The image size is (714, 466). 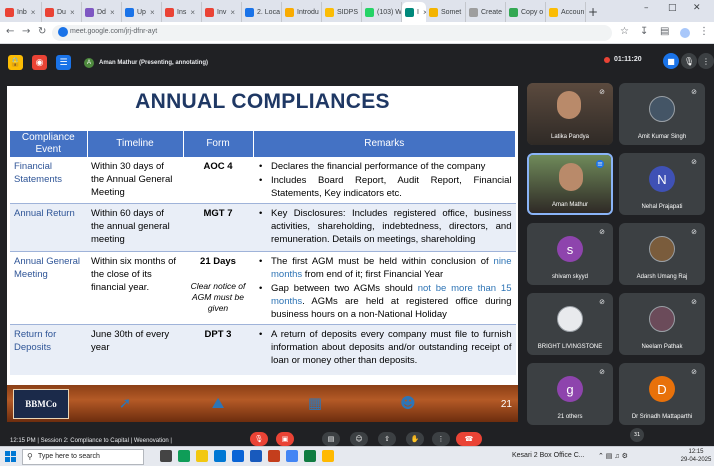 I want to click on browser-tab: Dd ×, so click(x=102, y=12).